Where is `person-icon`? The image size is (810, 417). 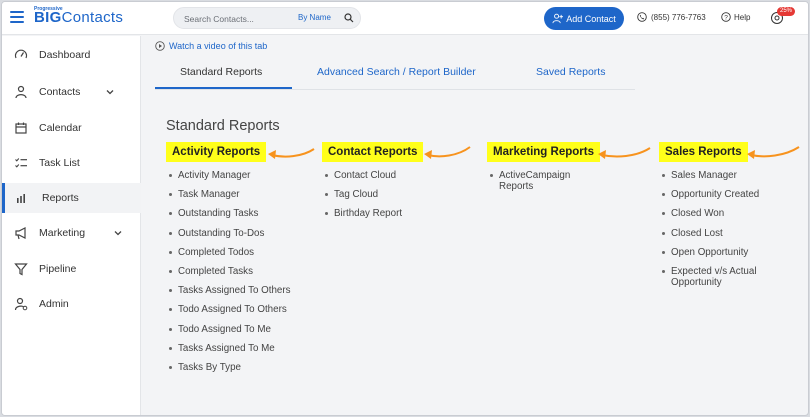 person-icon is located at coordinates (21, 92).